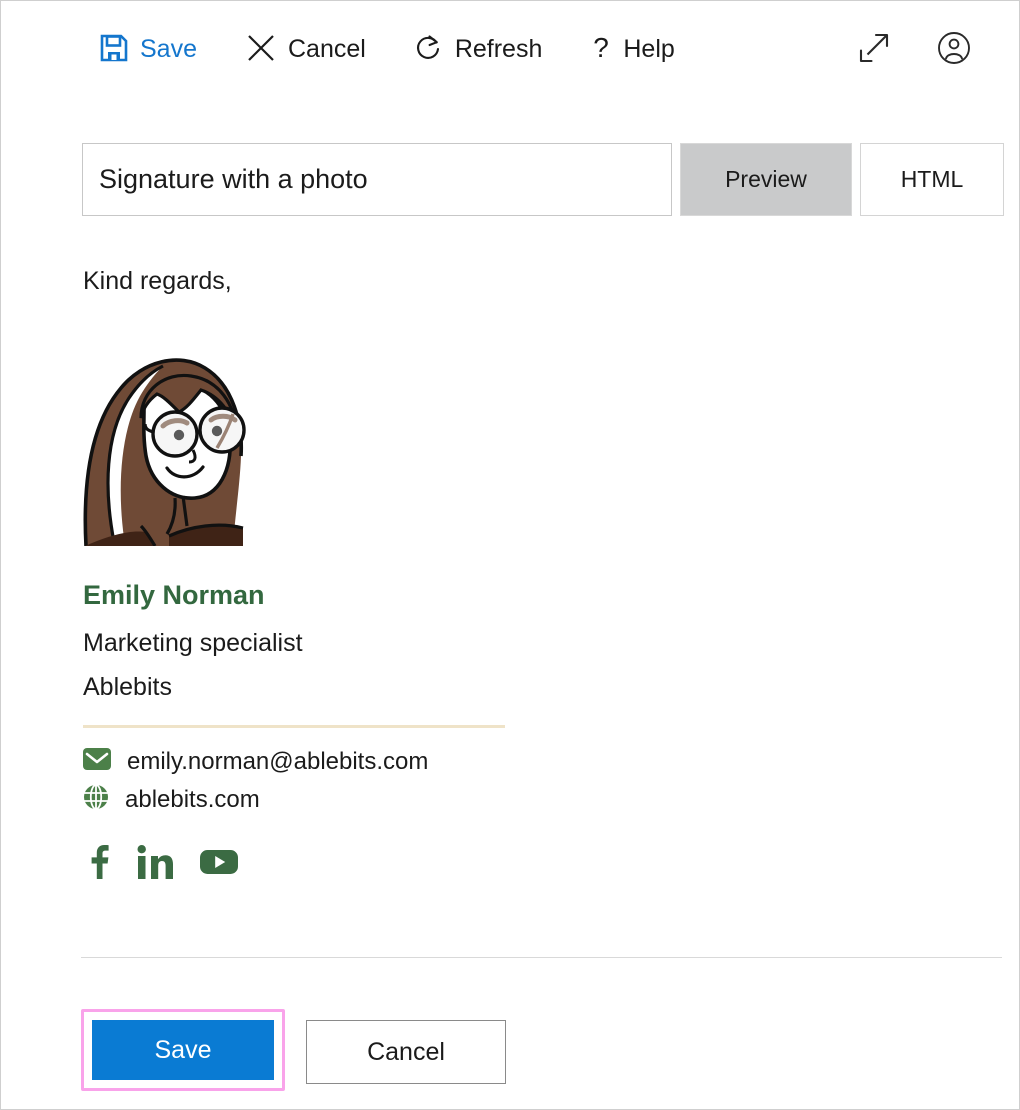 The width and height of the screenshot is (1020, 1110). I want to click on toolbar-right-group, so click(937, 49).